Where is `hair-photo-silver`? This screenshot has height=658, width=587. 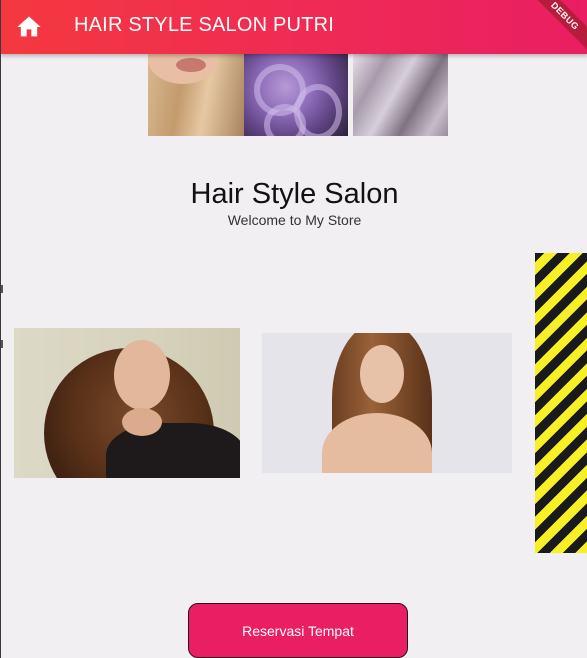
hair-photo-silver is located at coordinates (400, 95).